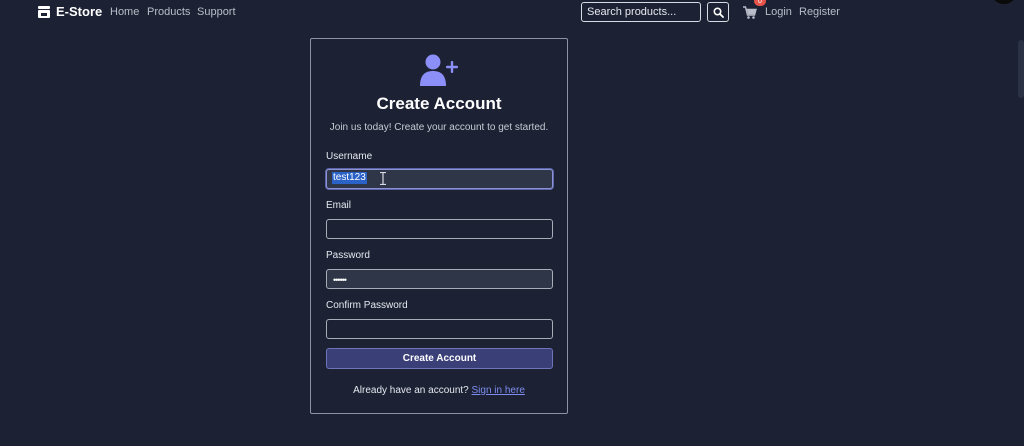  What do you see at coordinates (439, 329) in the screenshot?
I see `confirm-password-field` at bounding box center [439, 329].